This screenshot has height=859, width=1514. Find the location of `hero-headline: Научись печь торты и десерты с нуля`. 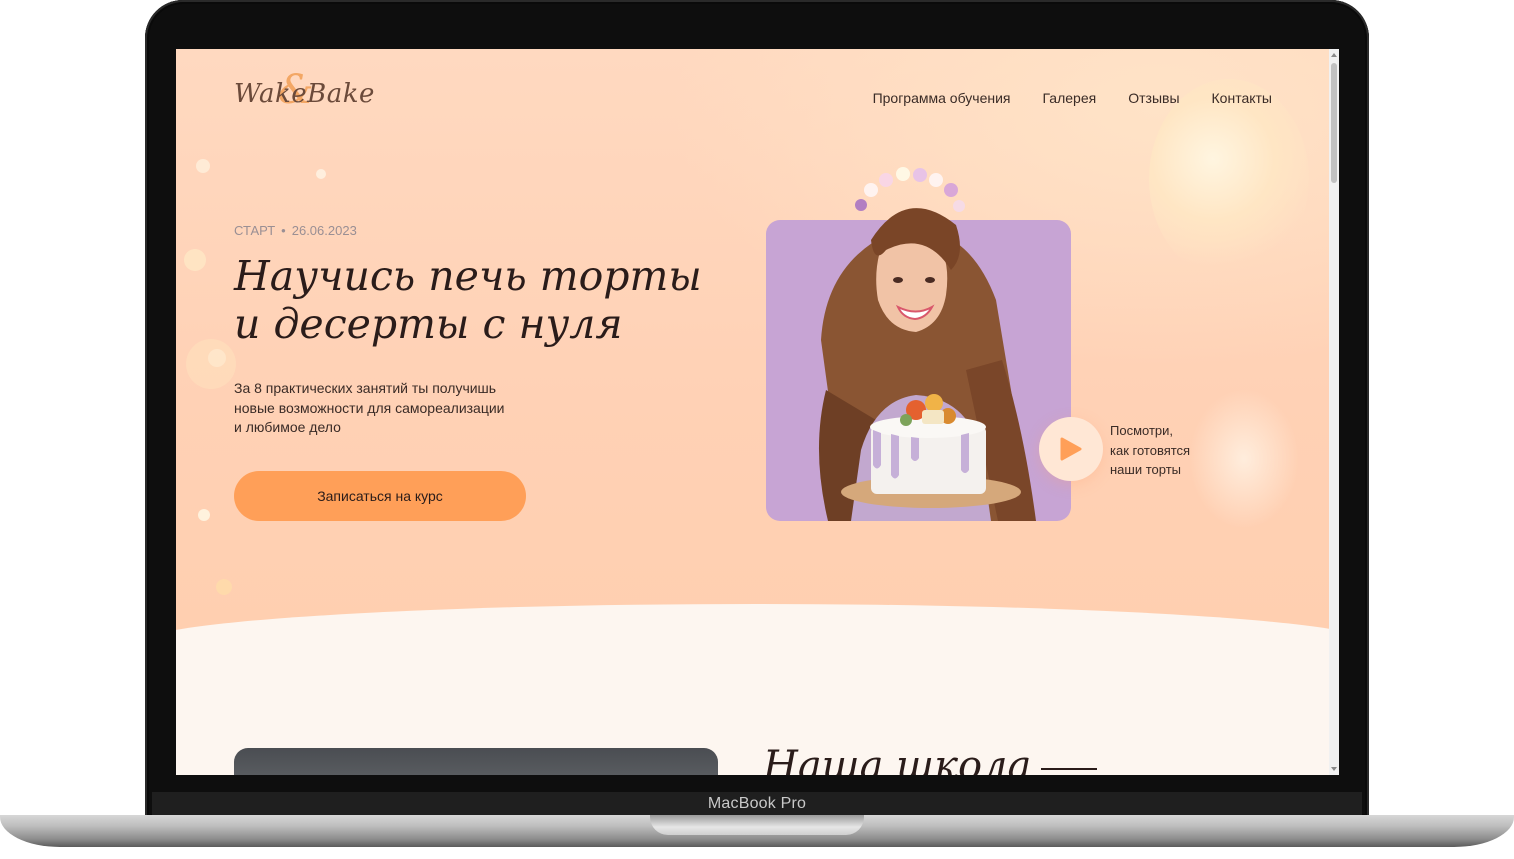

hero-headline: Научись печь торты и десерты с нуля is located at coordinates (484, 300).